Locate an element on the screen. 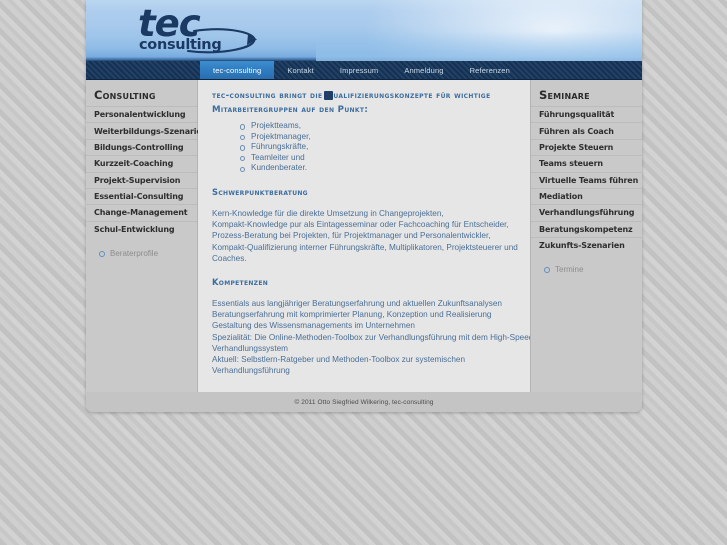  sidebar-item-projekt-supervision: Projekt-Supervision is located at coordinates (141, 179).